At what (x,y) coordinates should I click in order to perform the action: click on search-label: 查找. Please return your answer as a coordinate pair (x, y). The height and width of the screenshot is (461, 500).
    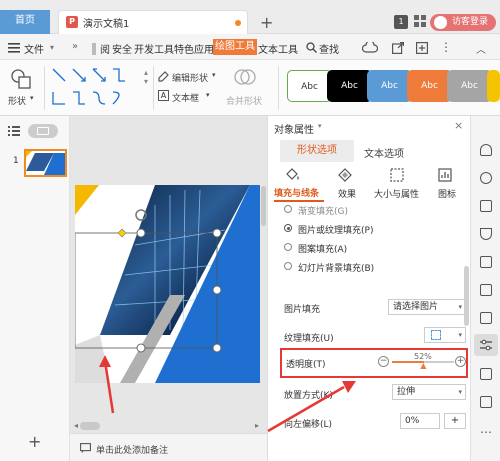
    Looking at the image, I should click on (329, 48).